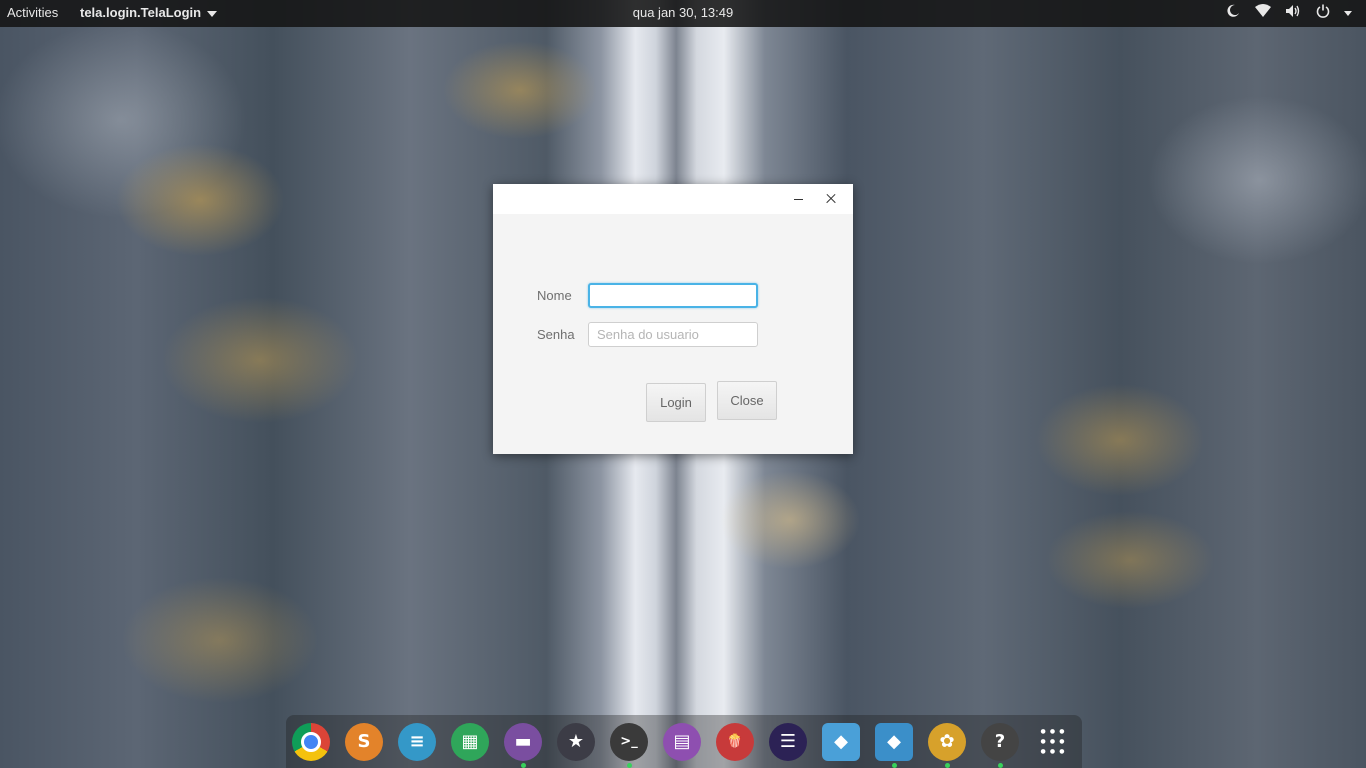 Image resolution: width=1366 pixels, height=768 pixels. Describe the element at coordinates (676, 402) in the screenshot. I see `login-button: Login` at that location.